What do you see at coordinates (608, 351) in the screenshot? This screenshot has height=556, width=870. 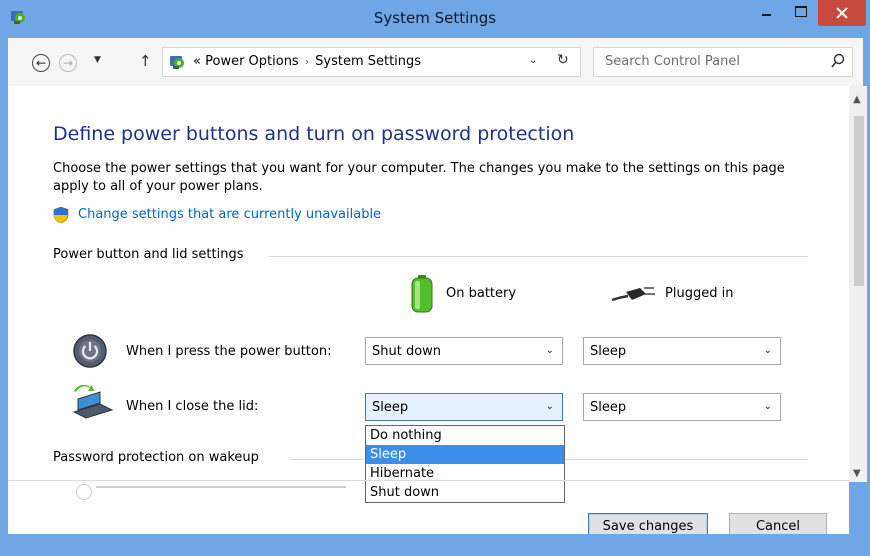 I see `power-button-plugged-value: Sleep` at bounding box center [608, 351].